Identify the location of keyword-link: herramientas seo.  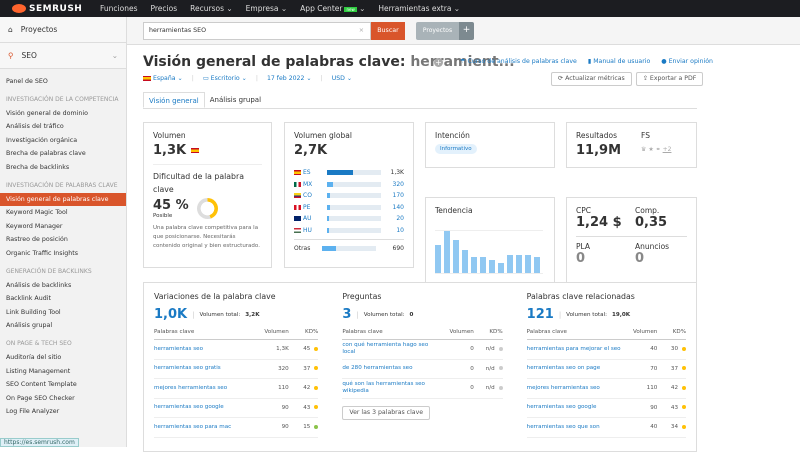
(205, 349).